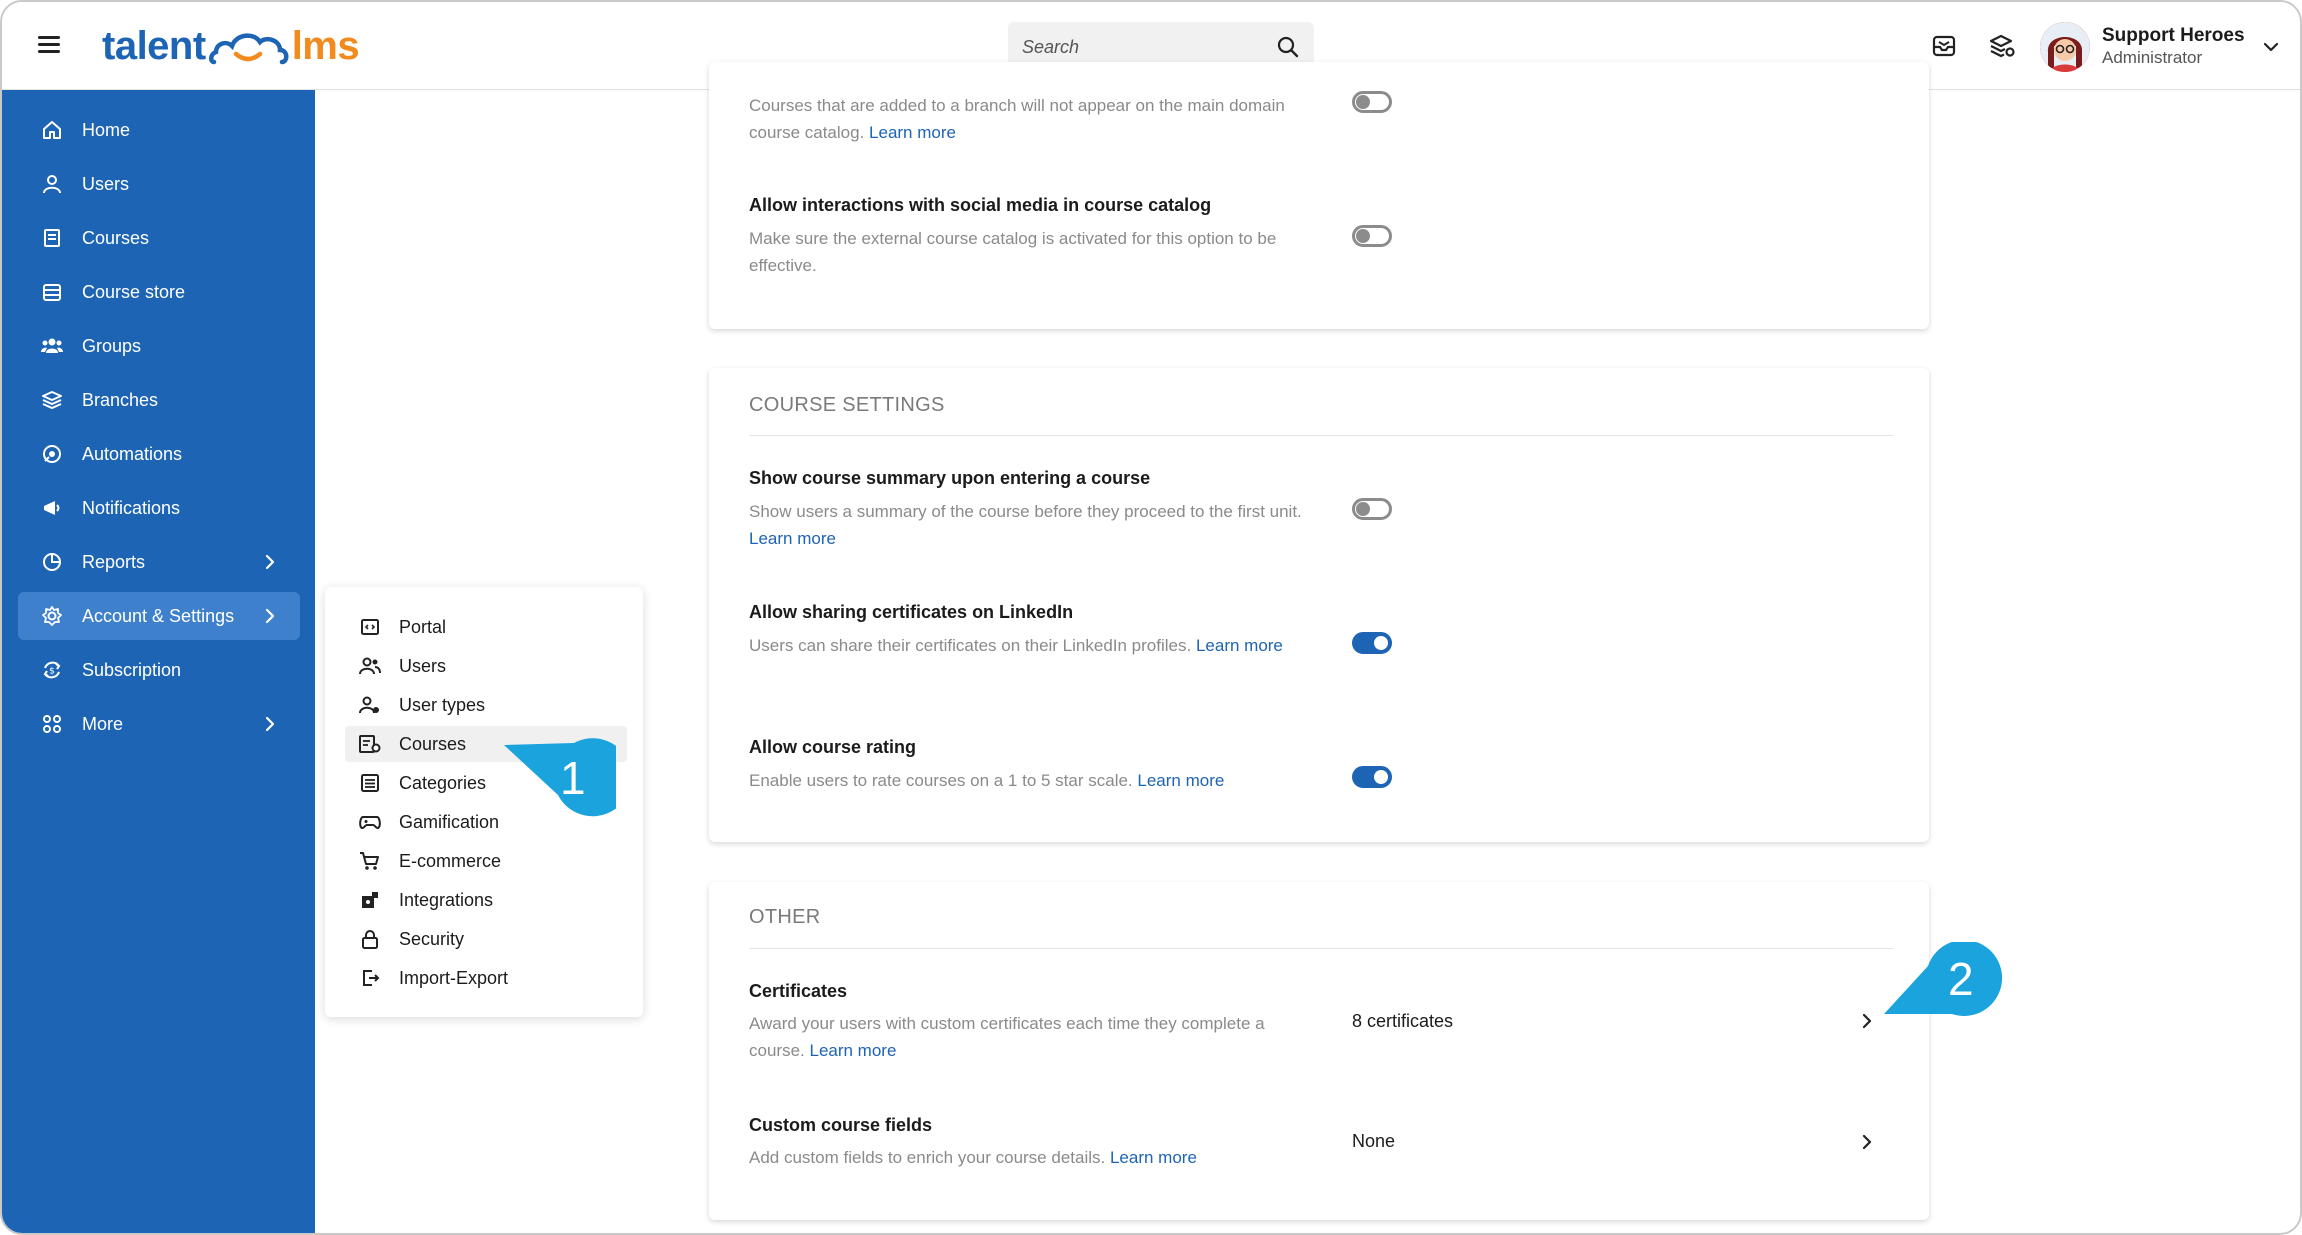  What do you see at coordinates (106, 183) in the screenshot?
I see `sidebar-item-label: Users` at bounding box center [106, 183].